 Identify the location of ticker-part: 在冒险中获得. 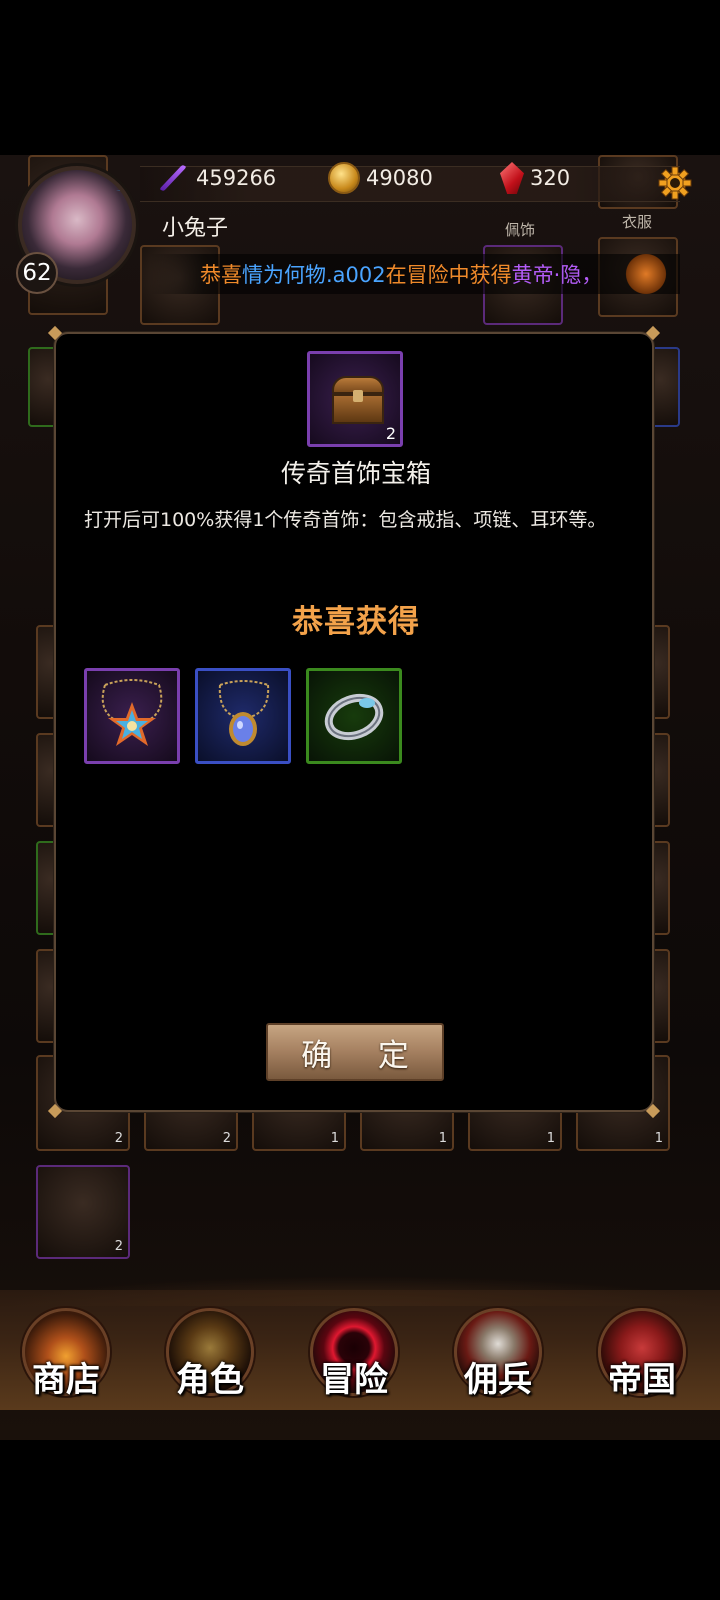
(448, 275).